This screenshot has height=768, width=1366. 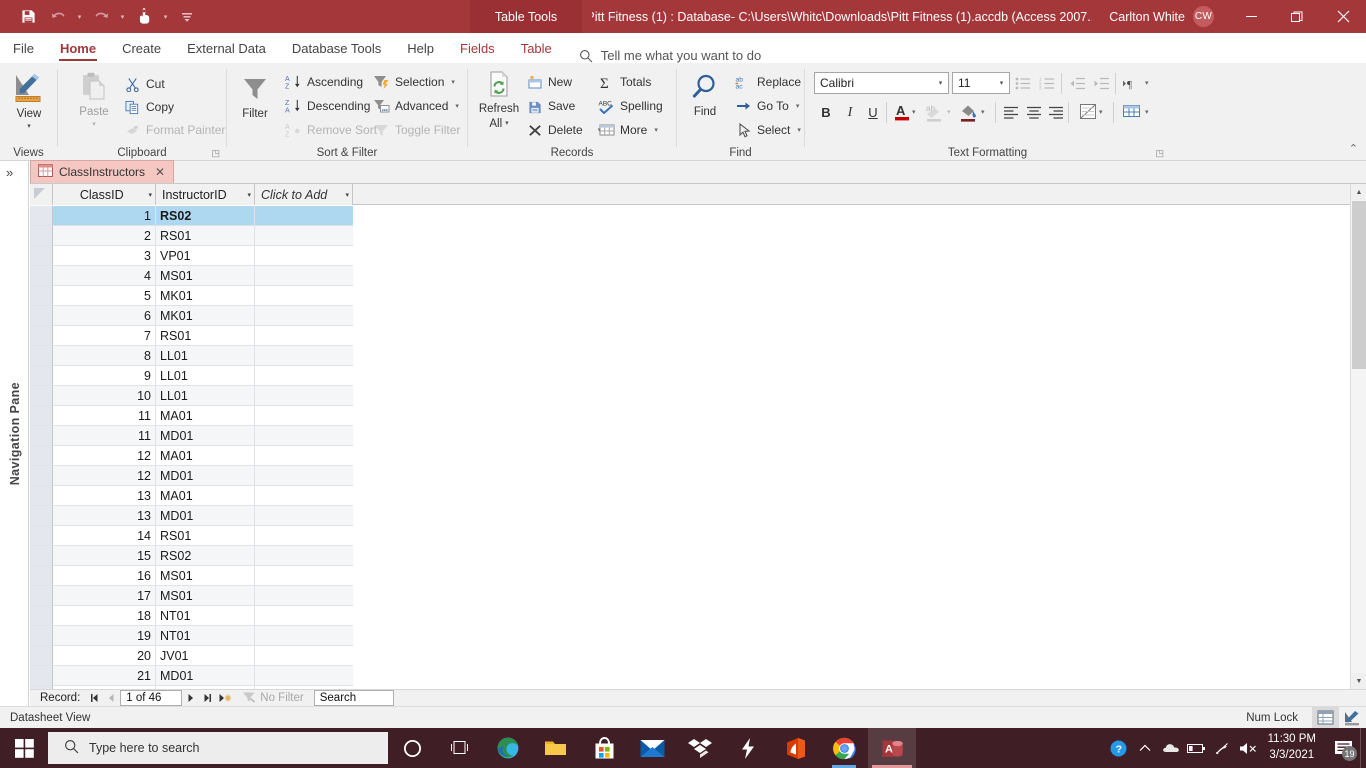 What do you see at coordinates (205, 194) in the screenshot?
I see `column-header-instructorid: InstructorID ▾` at bounding box center [205, 194].